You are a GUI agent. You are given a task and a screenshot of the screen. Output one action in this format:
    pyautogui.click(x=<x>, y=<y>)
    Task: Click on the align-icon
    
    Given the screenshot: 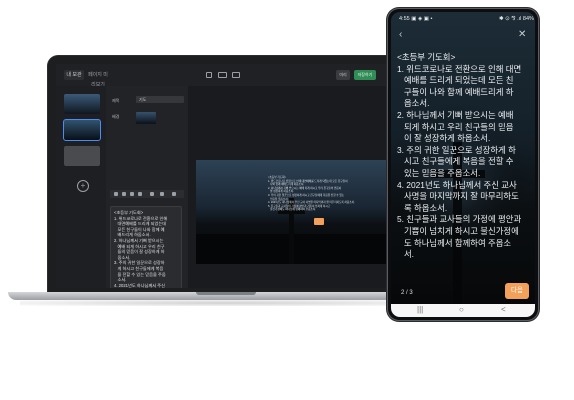 What is the action you would take?
    pyautogui.click(x=116, y=194)
    